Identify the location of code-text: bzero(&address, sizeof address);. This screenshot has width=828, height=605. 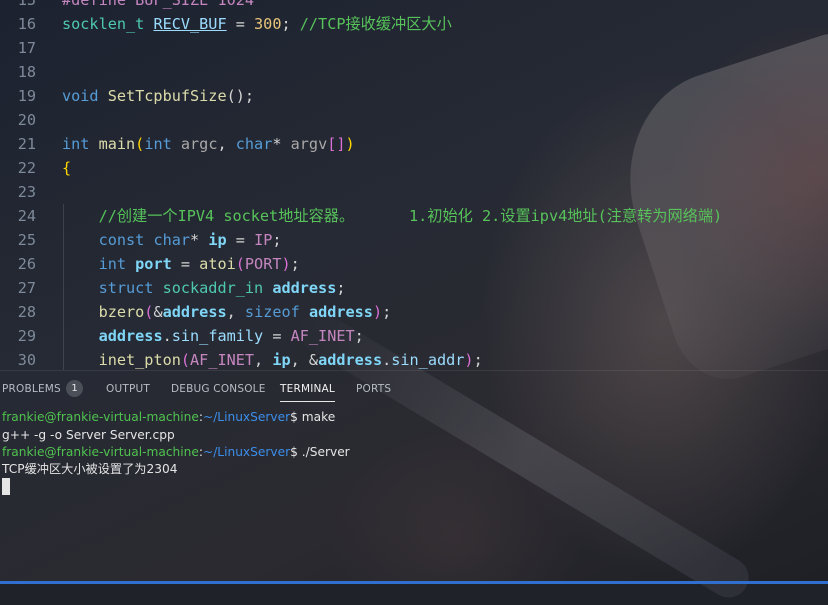
(227, 312).